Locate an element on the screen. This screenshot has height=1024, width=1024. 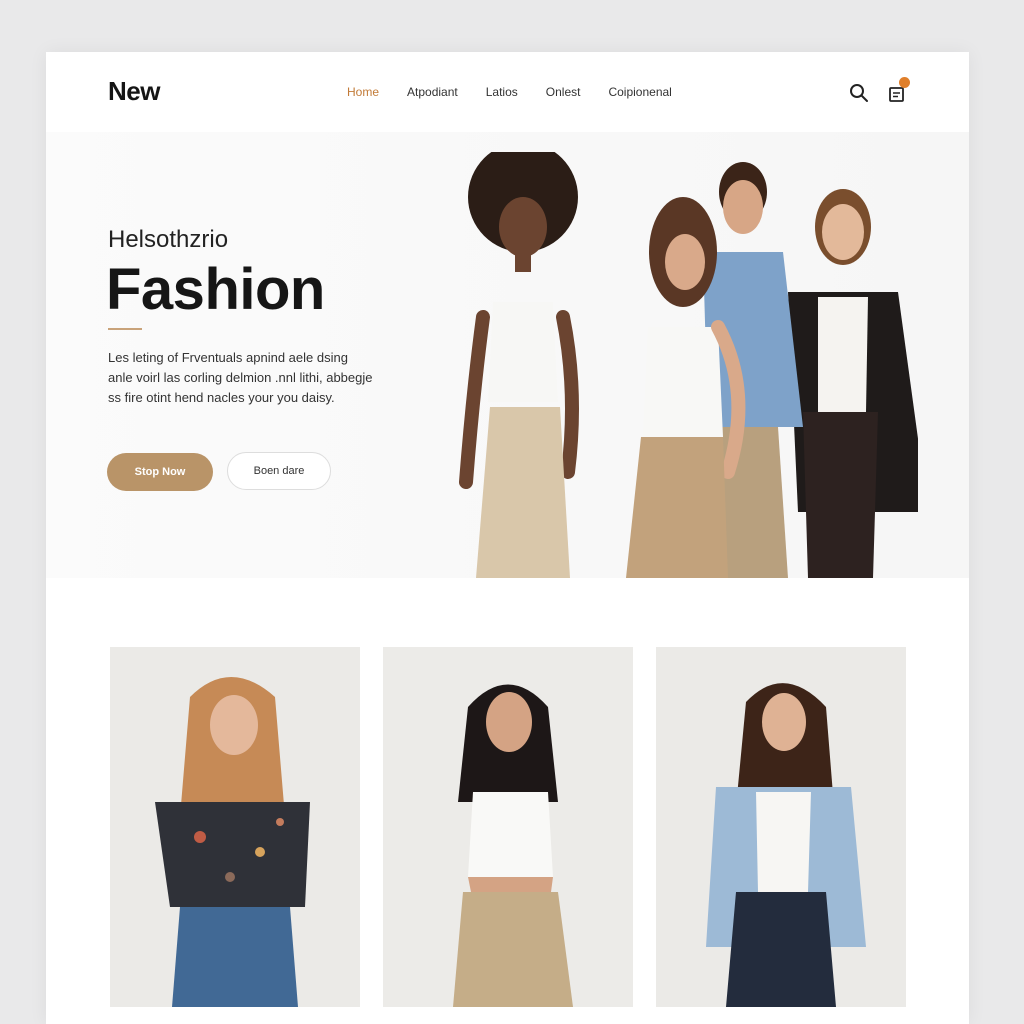
hero-title: Fashion is located at coordinates (215, 289).